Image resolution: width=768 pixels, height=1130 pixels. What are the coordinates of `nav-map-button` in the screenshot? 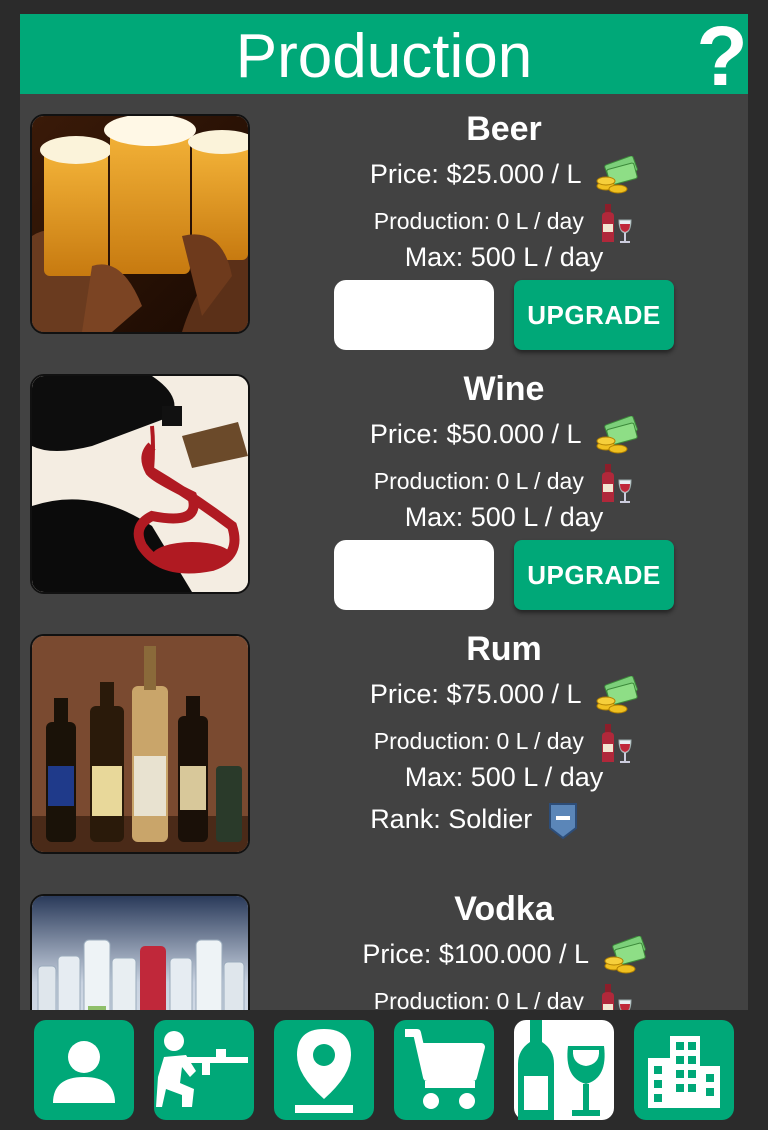 It's located at (324, 1070).